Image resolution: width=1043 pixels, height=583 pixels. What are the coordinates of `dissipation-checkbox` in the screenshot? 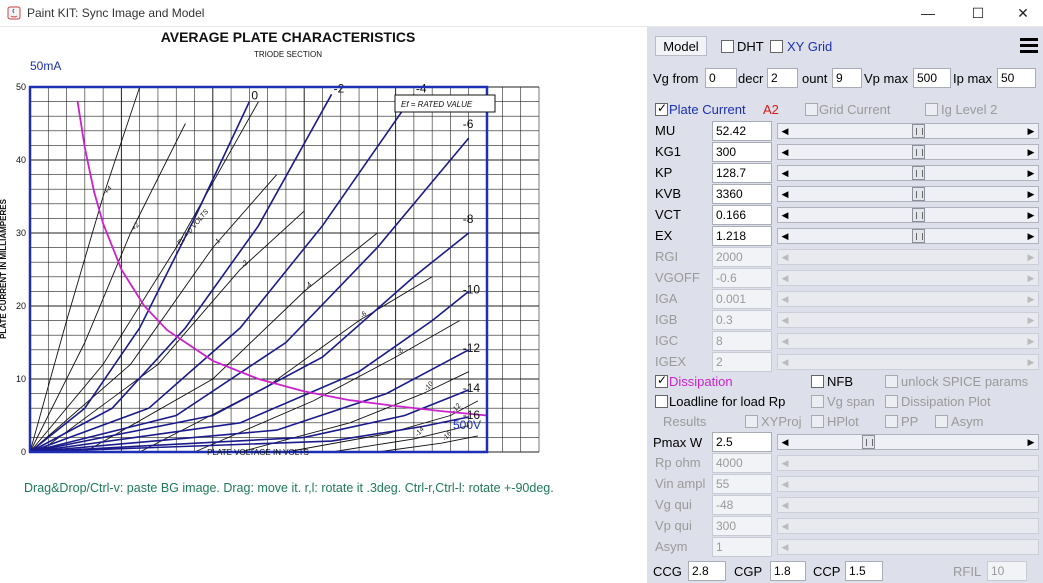 It's located at (661, 380).